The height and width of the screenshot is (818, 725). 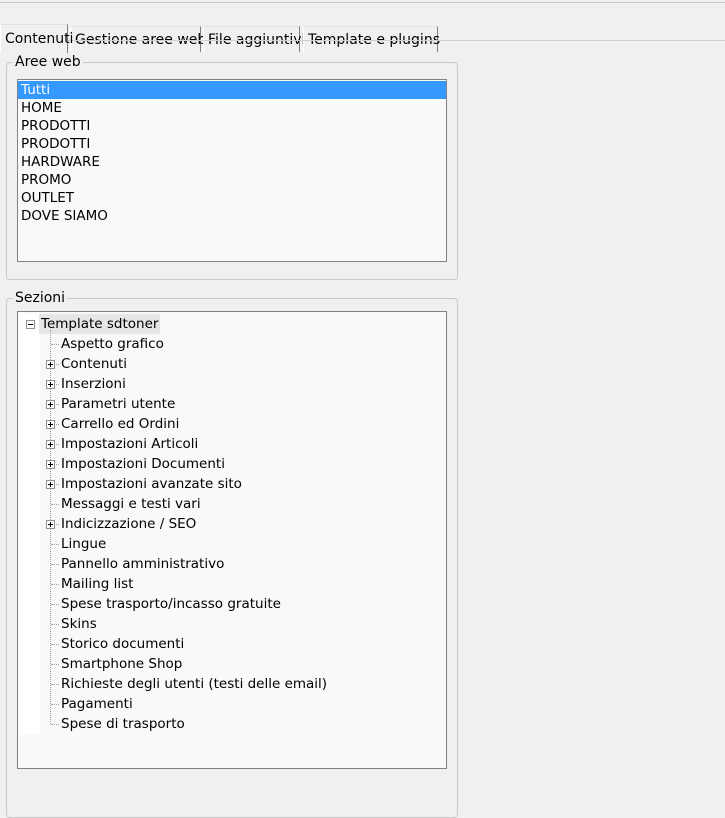 What do you see at coordinates (36, 38) in the screenshot?
I see `tab-contenuti: Contenuti` at bounding box center [36, 38].